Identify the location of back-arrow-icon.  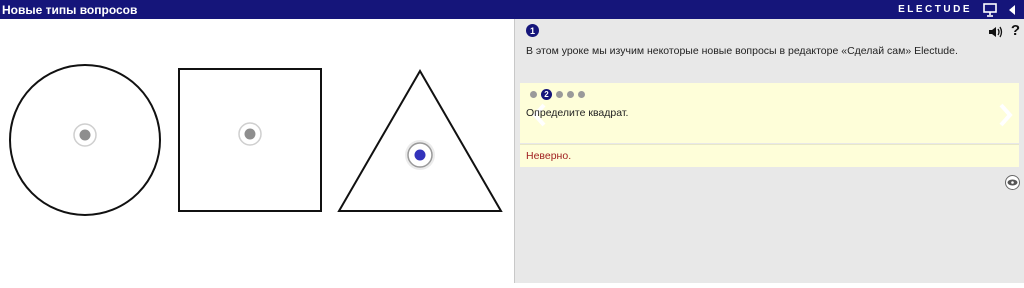
(1012, 10).